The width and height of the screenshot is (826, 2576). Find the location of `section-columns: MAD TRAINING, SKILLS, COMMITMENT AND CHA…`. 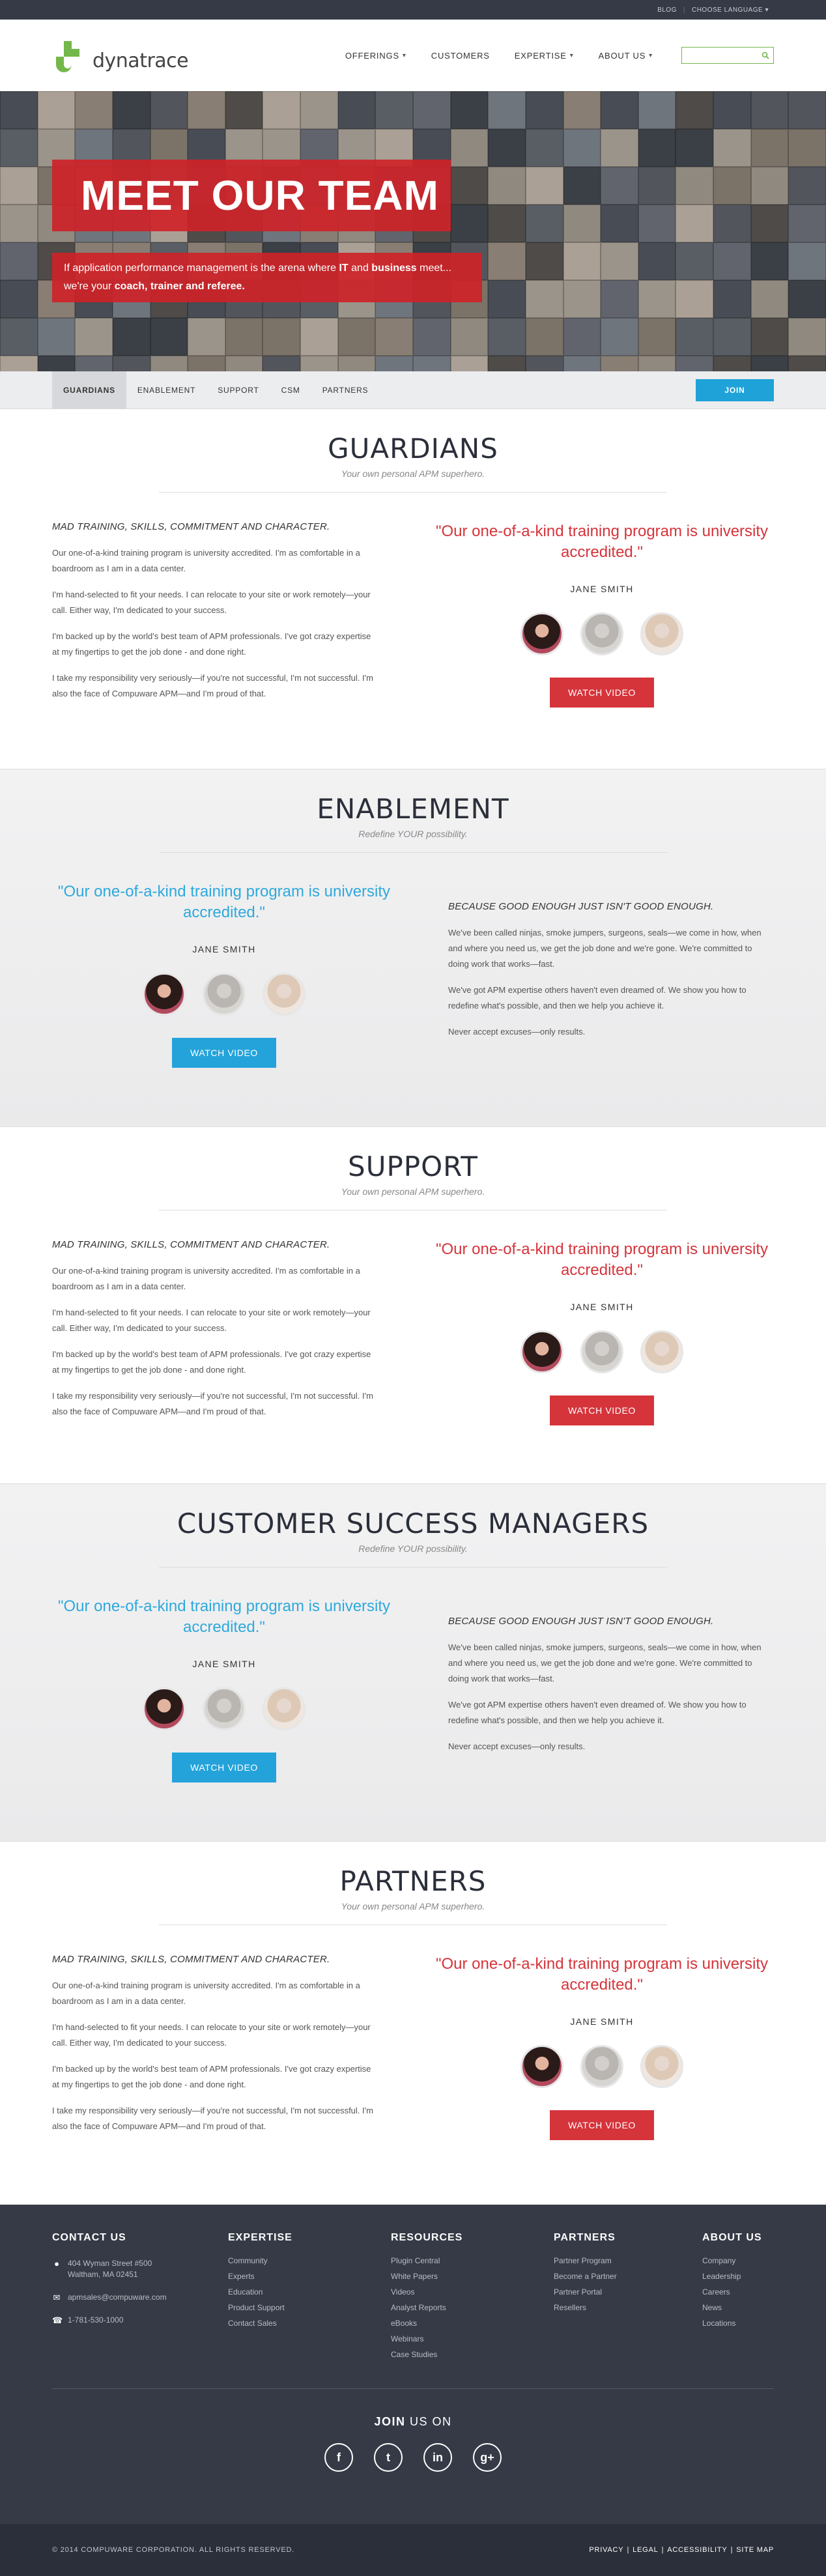

section-columns: MAD TRAINING, SKILLS, COMMITMENT AND CHA… is located at coordinates (413, 2049).